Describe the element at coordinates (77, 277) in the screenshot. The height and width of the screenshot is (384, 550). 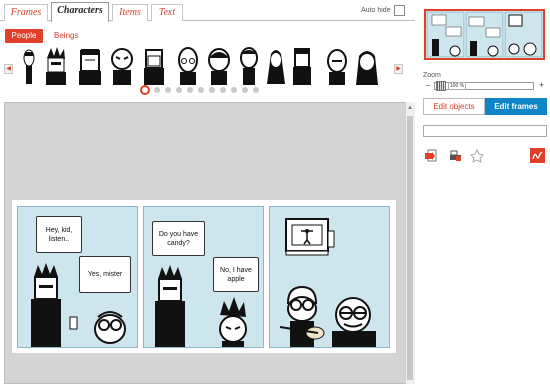
I see `comic-panel-1: Hey, kid, listen.. Yes, mister` at that location.